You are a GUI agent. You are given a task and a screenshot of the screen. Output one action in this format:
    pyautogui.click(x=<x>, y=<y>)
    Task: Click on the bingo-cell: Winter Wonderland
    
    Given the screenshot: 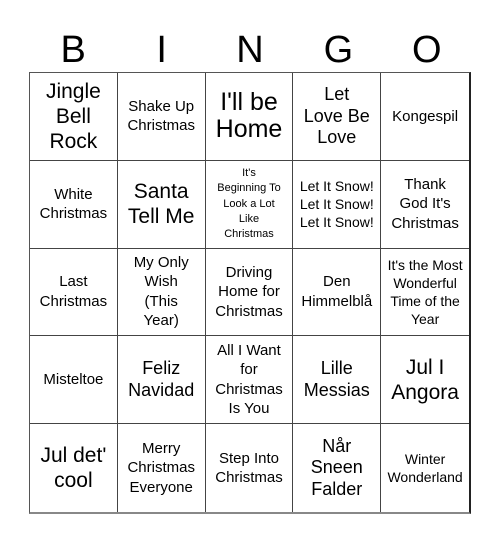 What is the action you would take?
    pyautogui.click(x=425, y=468)
    